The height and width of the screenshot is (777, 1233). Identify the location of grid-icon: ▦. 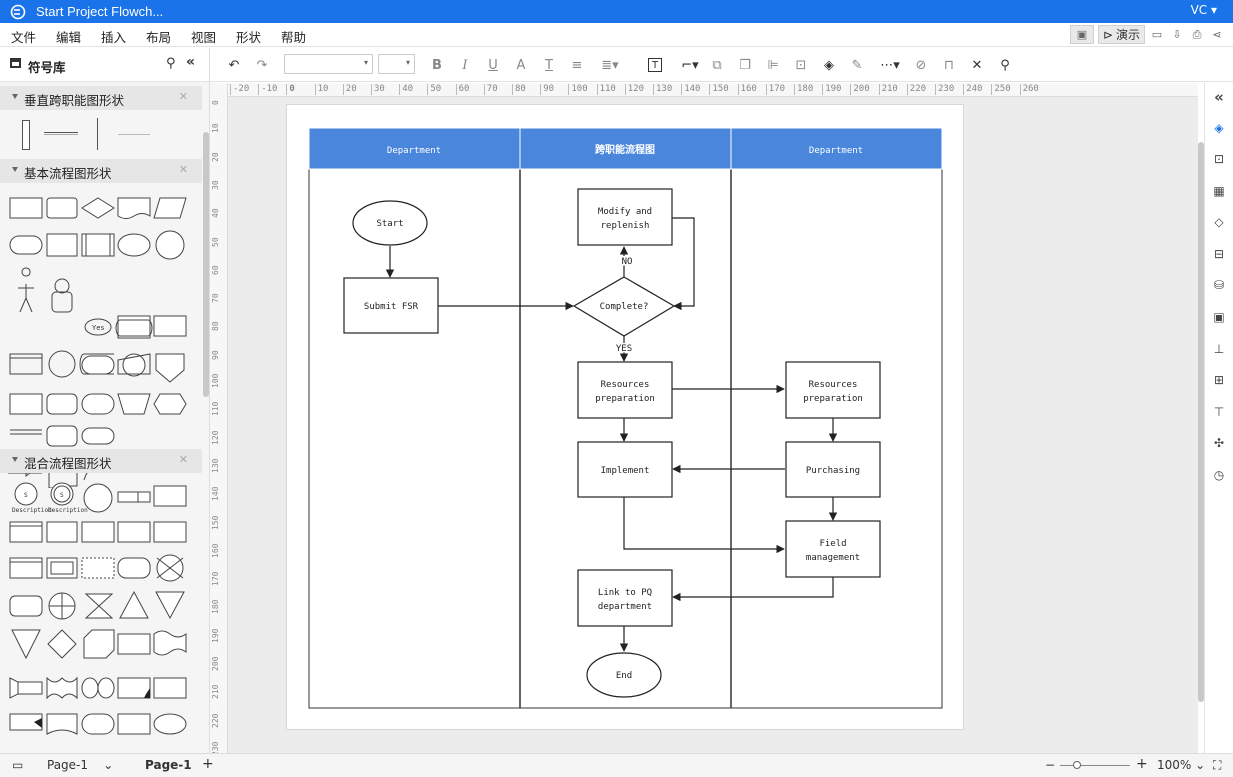
(1219, 191).